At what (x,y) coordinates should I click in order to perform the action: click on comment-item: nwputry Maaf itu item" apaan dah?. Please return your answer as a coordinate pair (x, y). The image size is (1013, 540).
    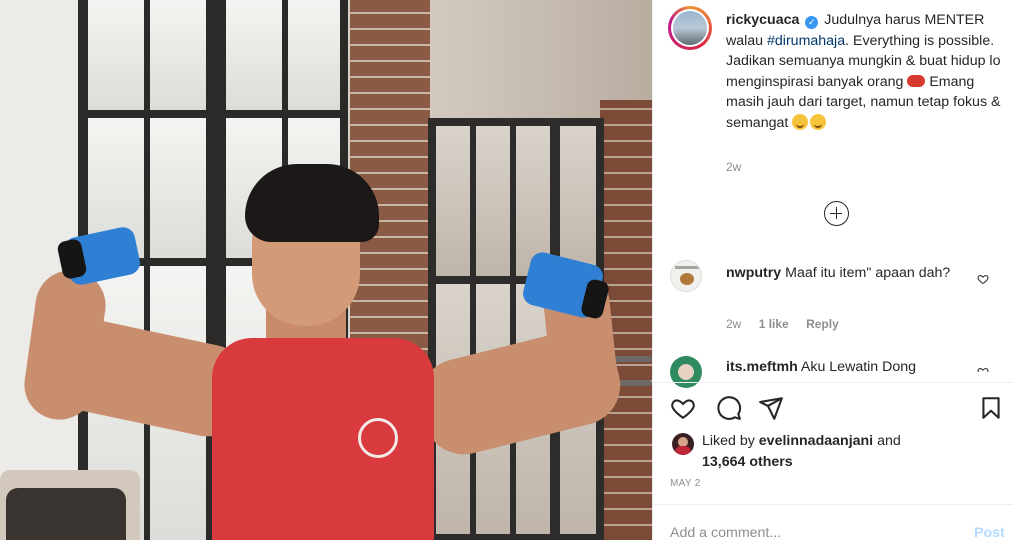
    Looking at the image, I should click on (846, 273).